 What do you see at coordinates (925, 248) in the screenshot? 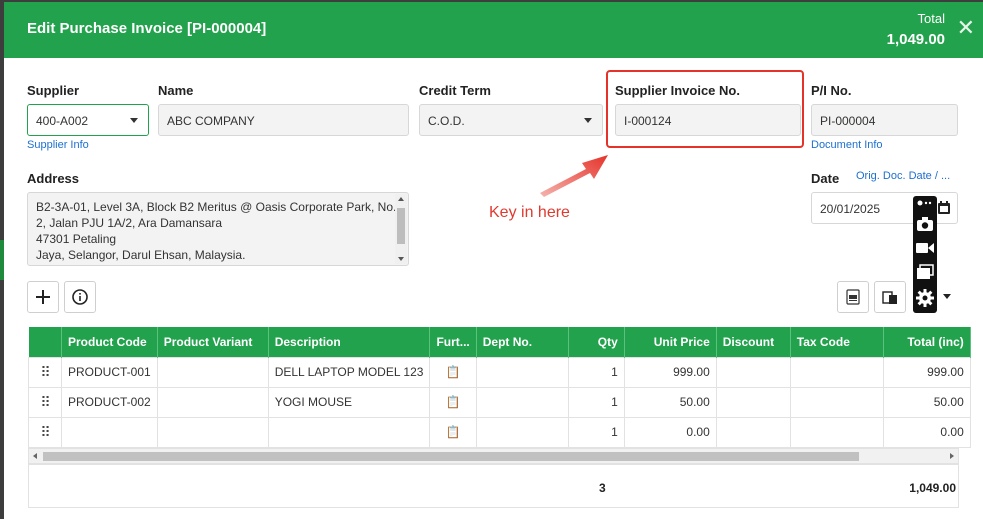
I see `video-icon` at bounding box center [925, 248].